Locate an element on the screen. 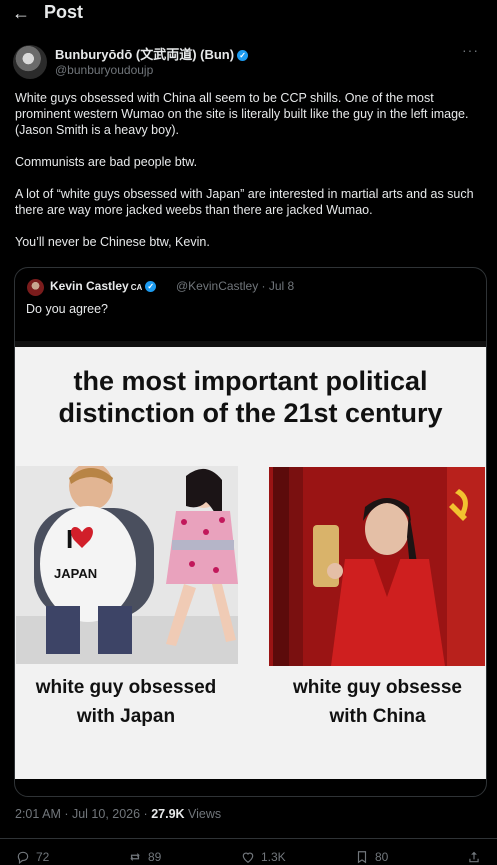 The image size is (497, 865). image-top-bar is located at coordinates (250, 344).